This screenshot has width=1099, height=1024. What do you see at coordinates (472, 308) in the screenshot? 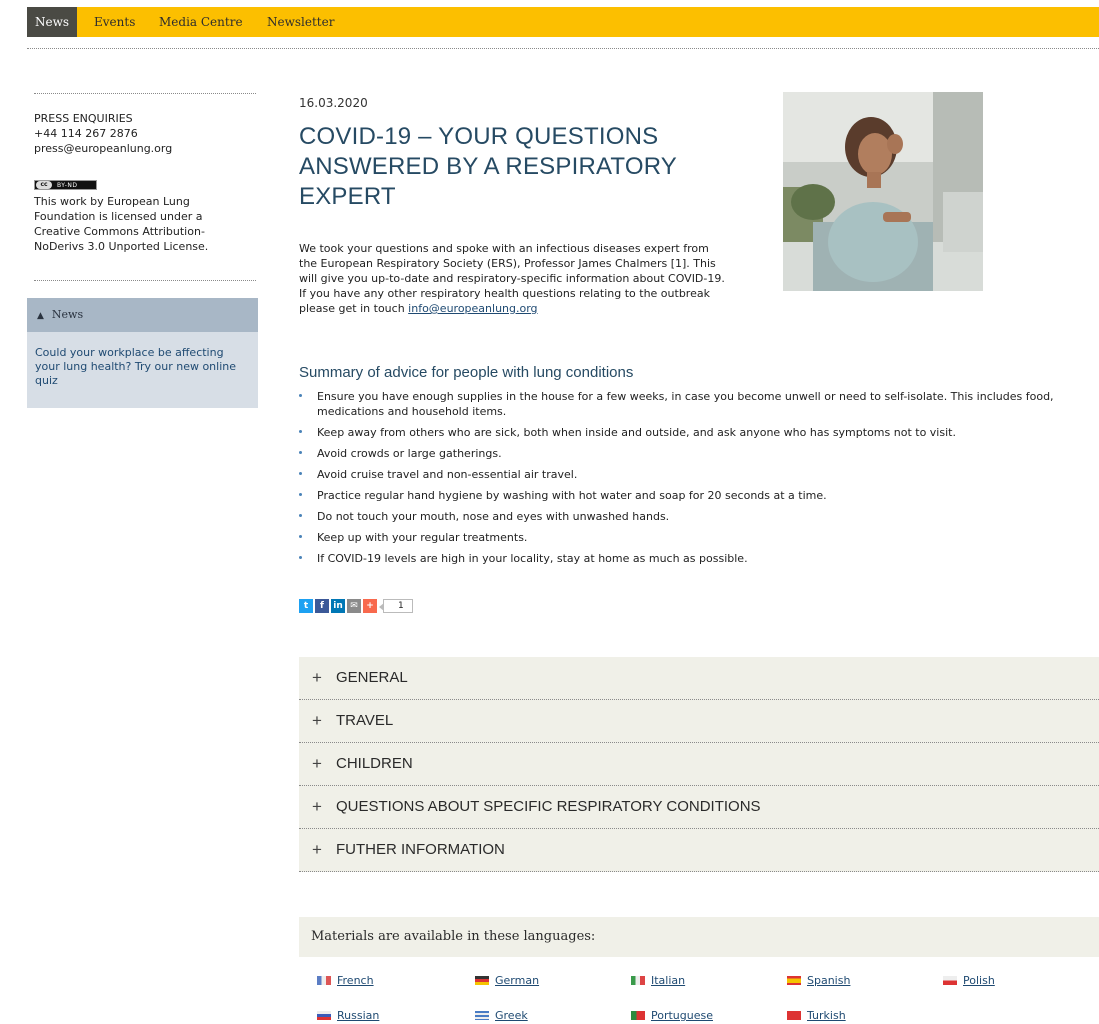
I see `intro-email-link: info@europeanlung.org` at bounding box center [472, 308].